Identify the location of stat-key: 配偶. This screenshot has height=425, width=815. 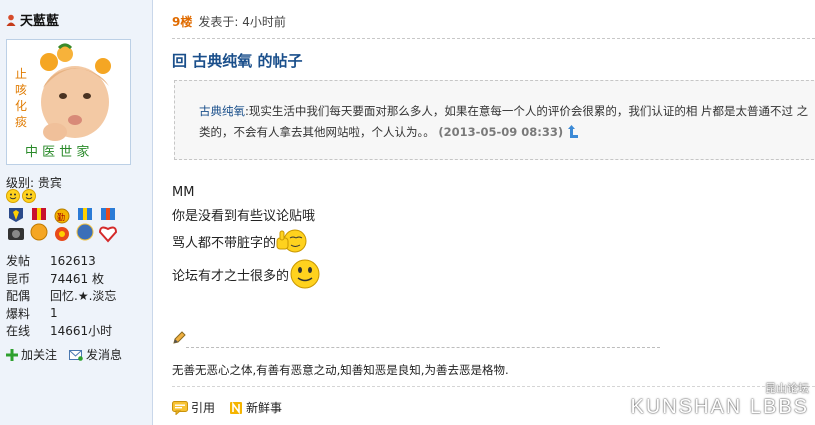
(18, 296).